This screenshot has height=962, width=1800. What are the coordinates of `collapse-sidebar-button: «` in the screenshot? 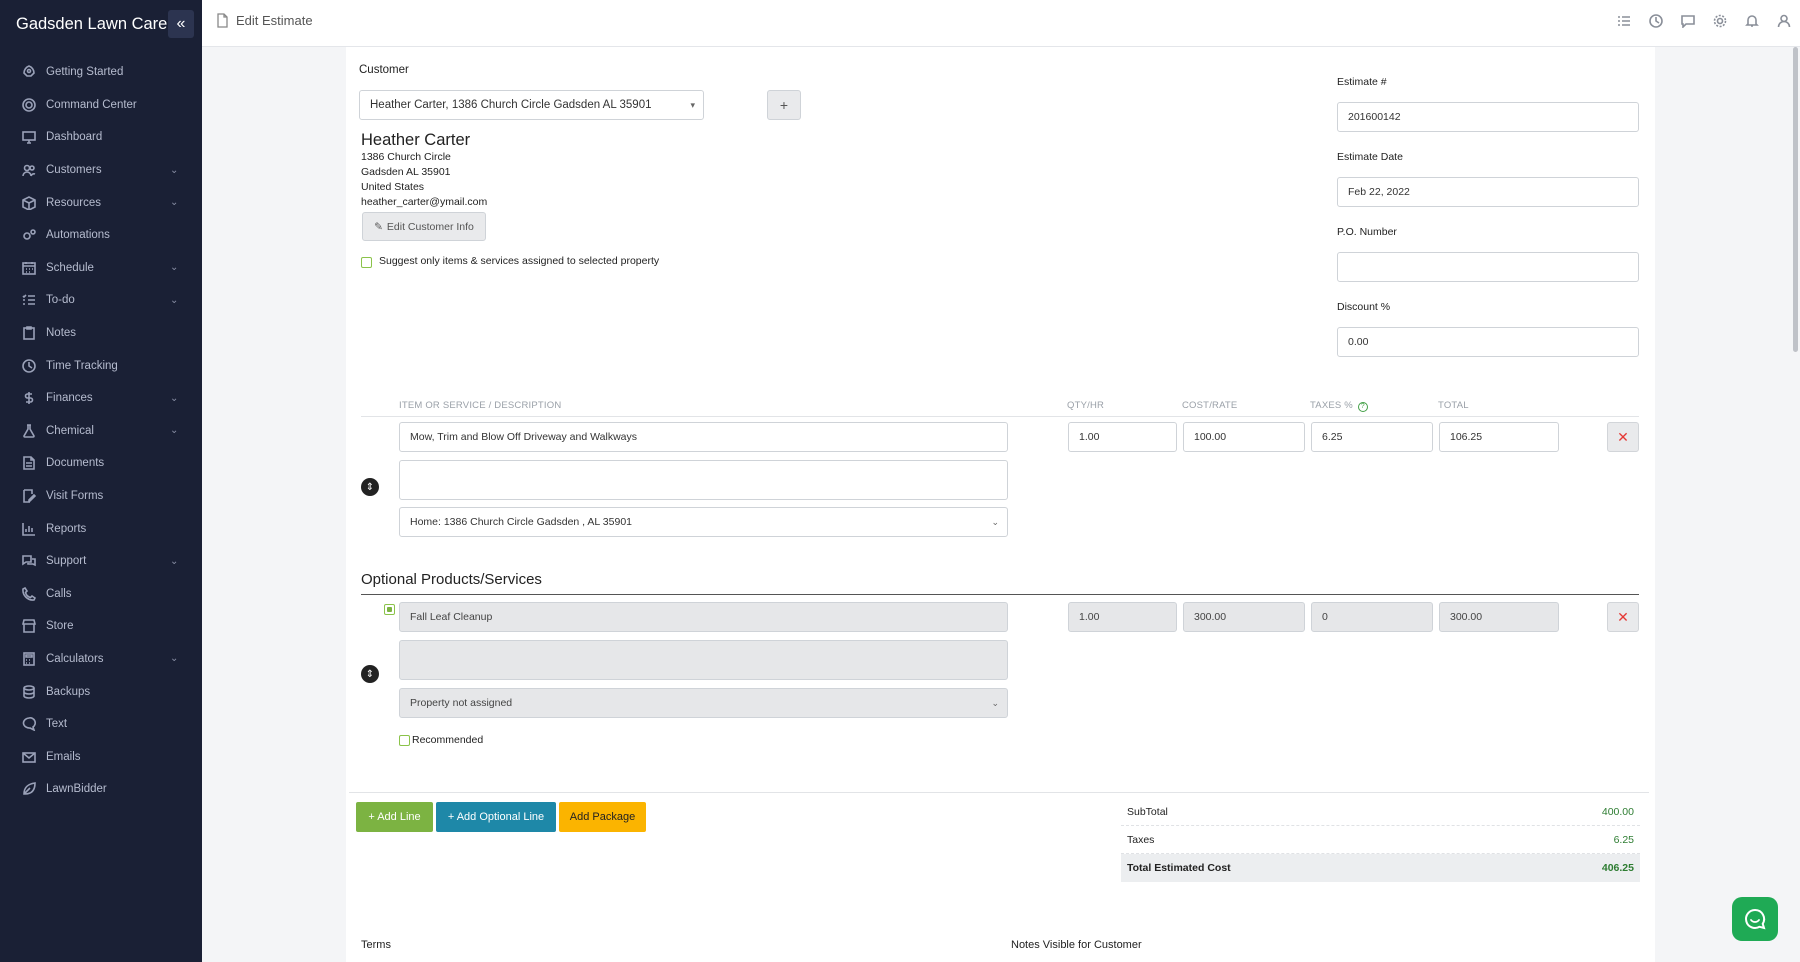 It's located at (181, 24).